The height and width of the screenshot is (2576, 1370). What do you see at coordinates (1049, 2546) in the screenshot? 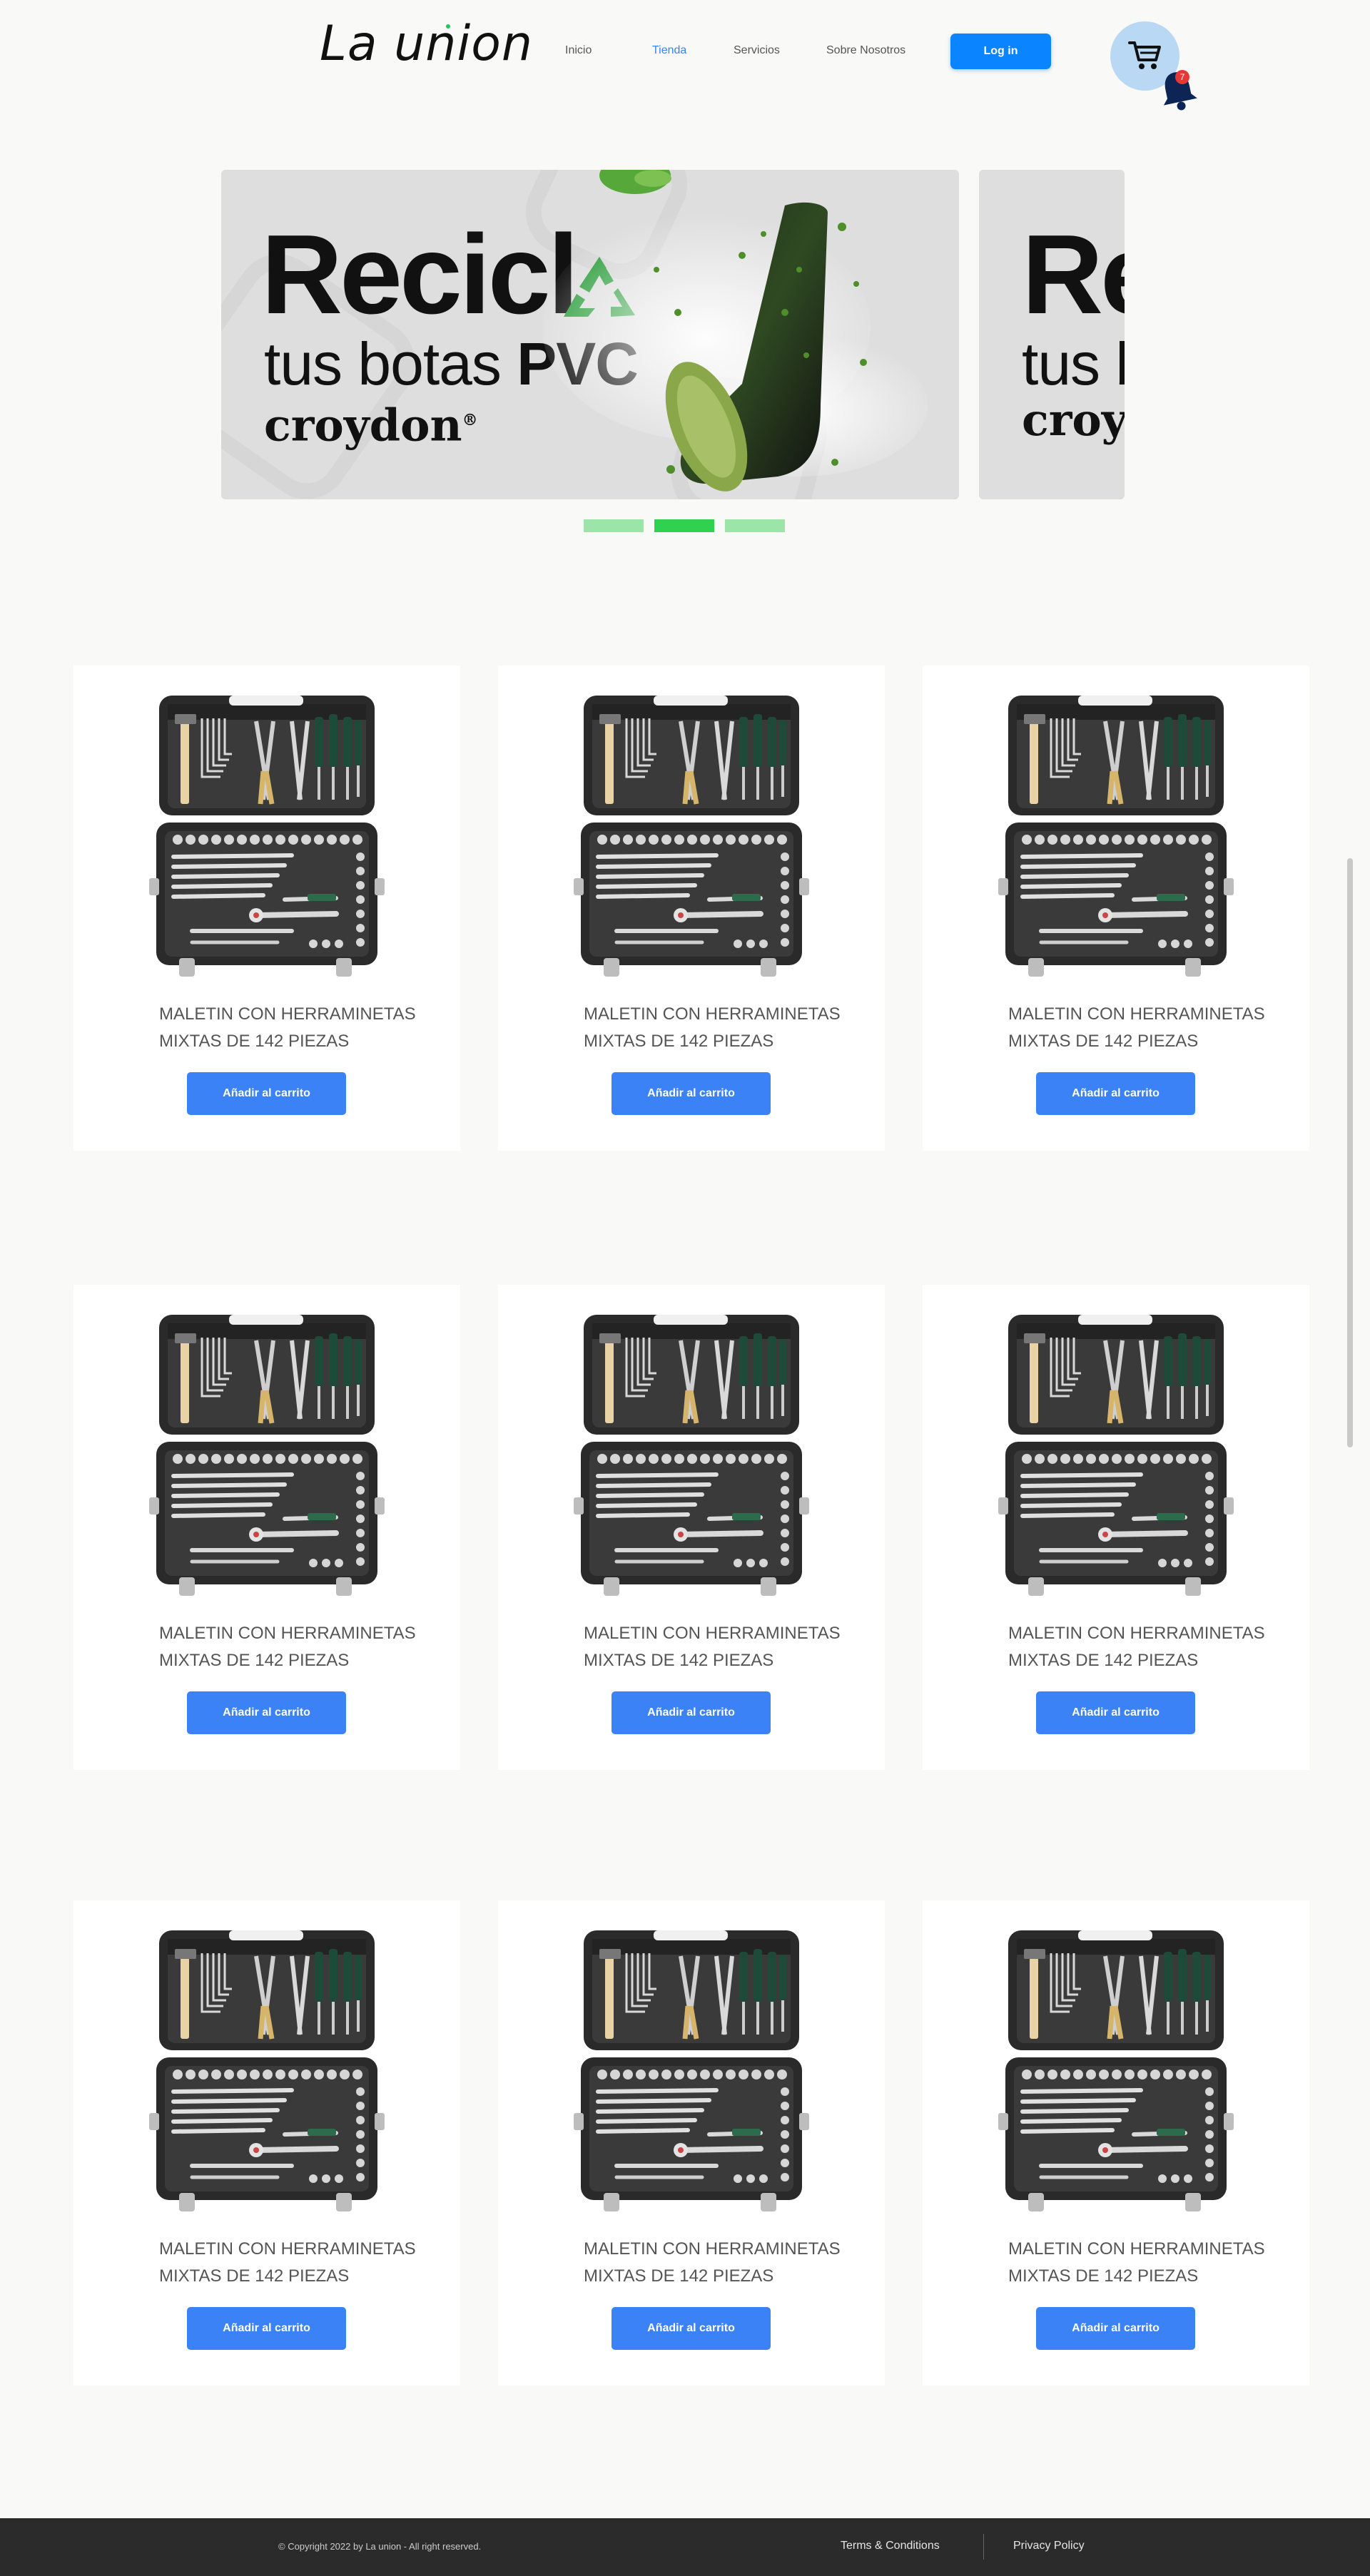
I see `privacy-link: Privacy Policy` at bounding box center [1049, 2546].